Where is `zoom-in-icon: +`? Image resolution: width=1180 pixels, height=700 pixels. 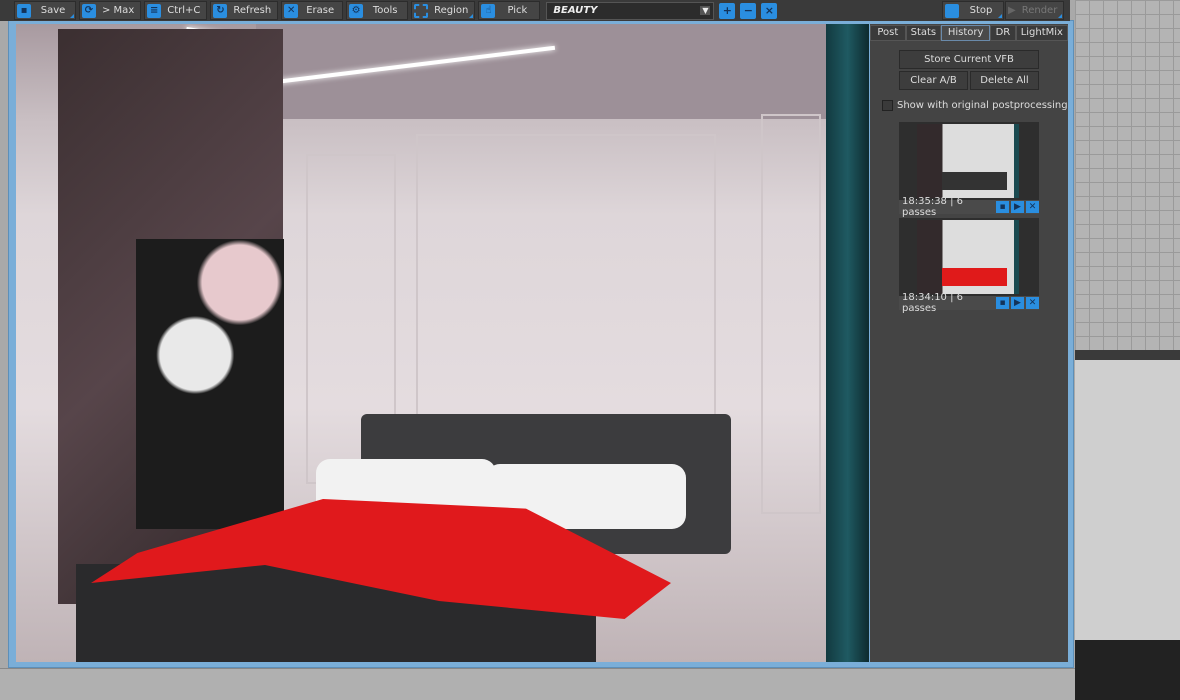
zoom-in-icon: + is located at coordinates (727, 10).